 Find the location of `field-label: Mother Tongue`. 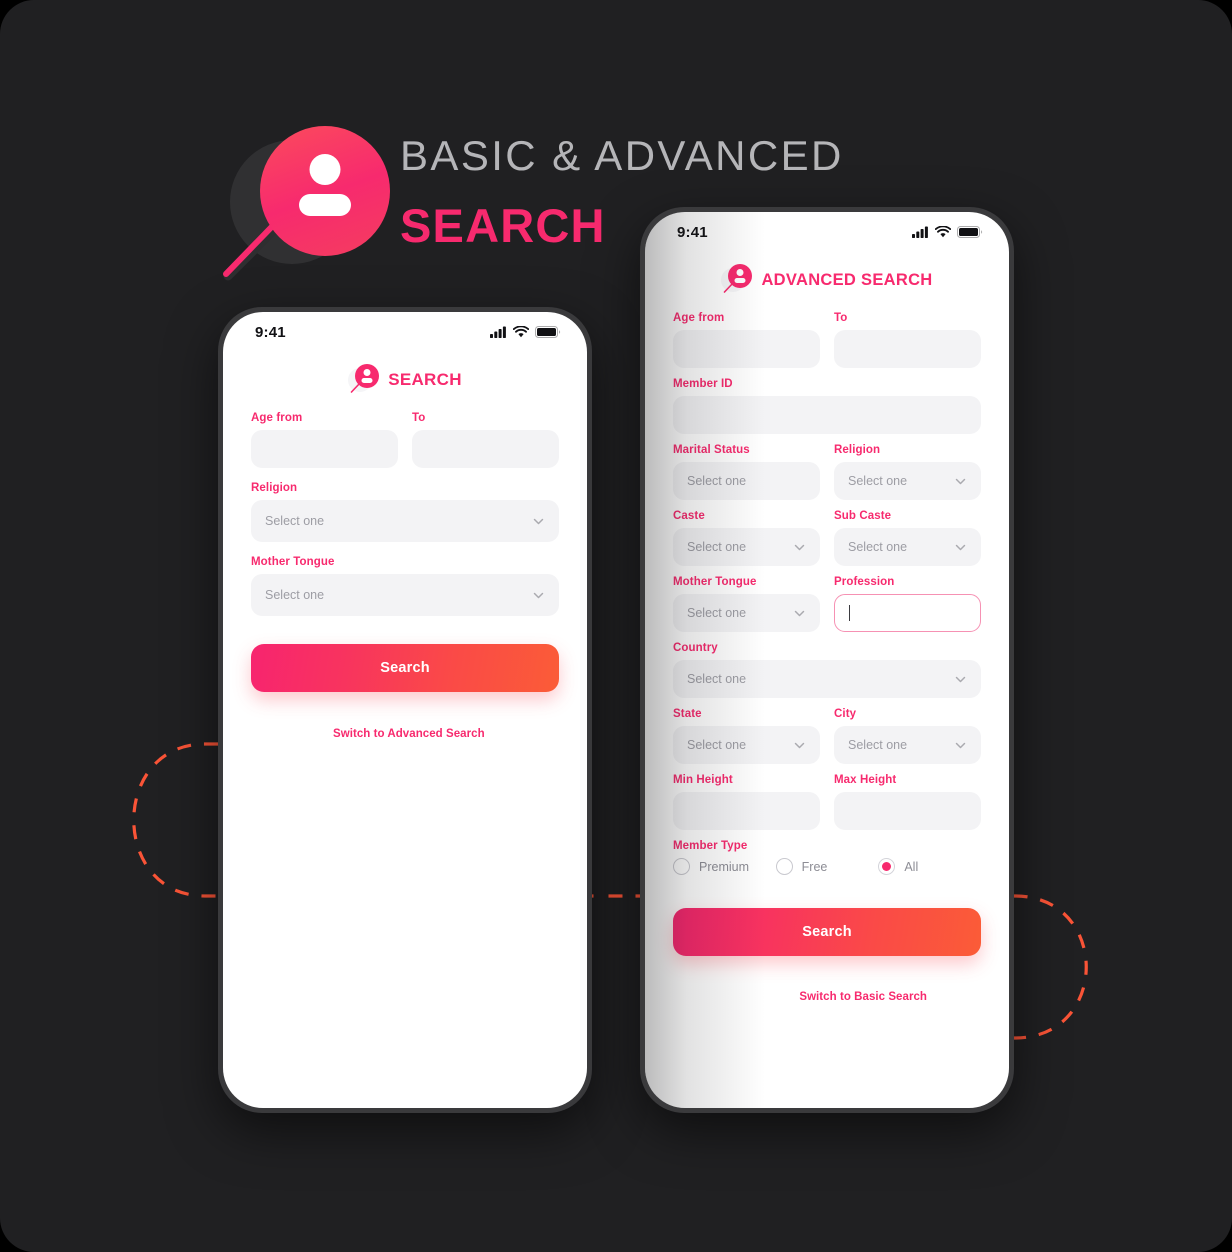

field-label: Mother Tongue is located at coordinates (293, 562).